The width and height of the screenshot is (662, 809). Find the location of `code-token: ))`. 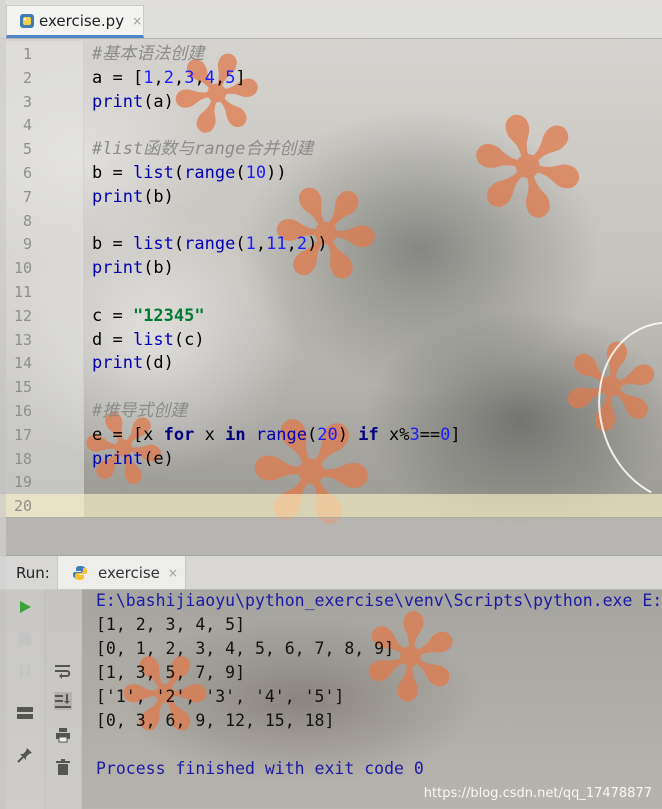

code-token: )) is located at coordinates (317, 244).